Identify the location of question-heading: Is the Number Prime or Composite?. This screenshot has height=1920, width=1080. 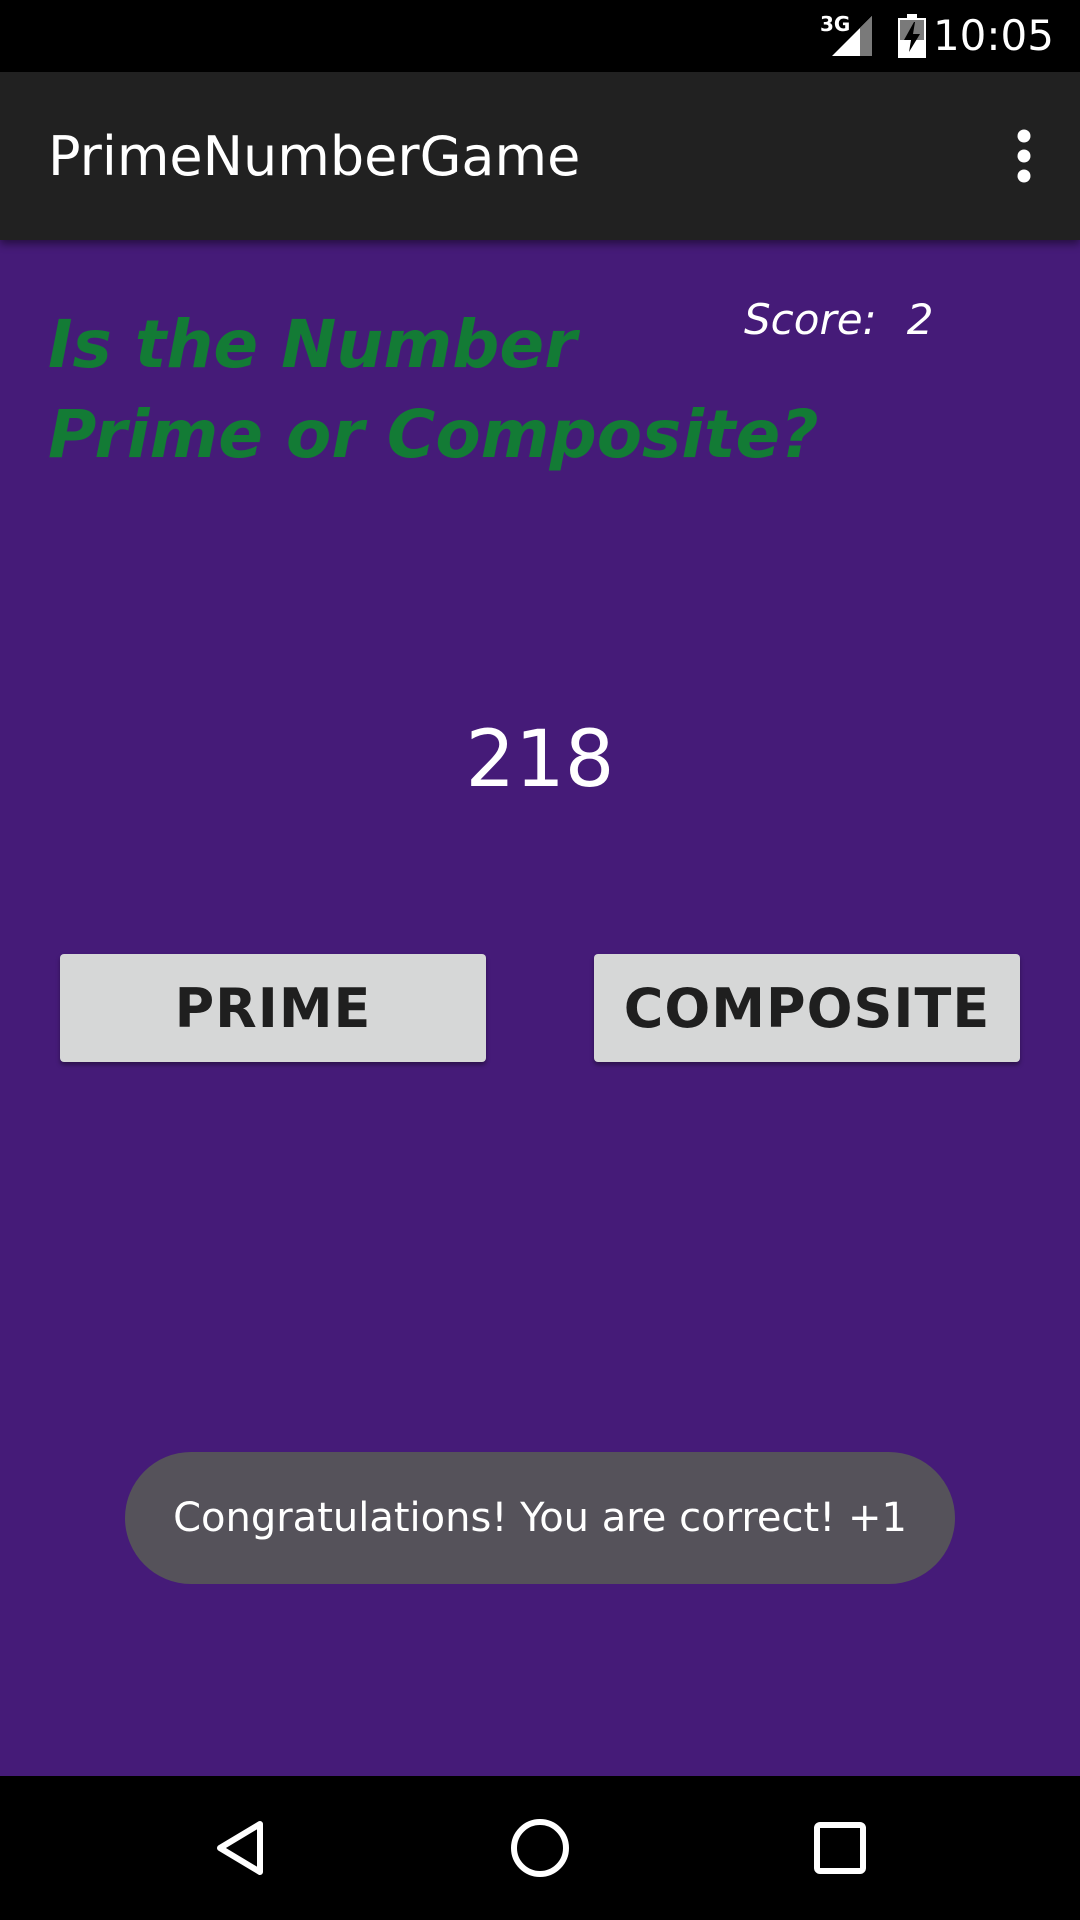
(433, 390).